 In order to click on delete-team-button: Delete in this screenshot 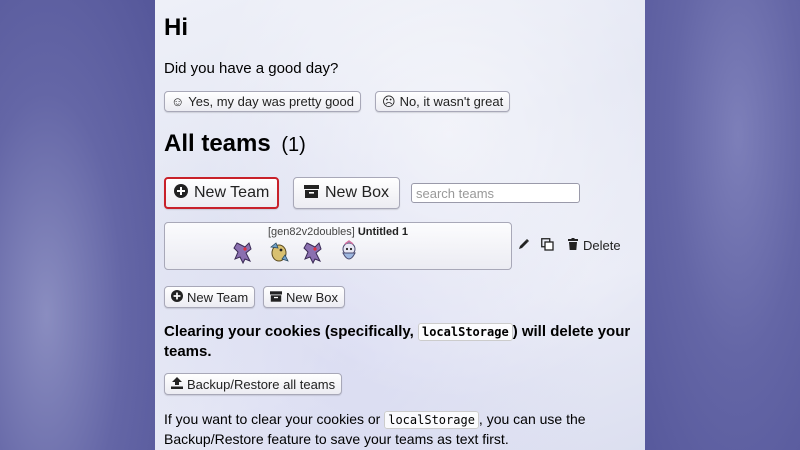, I will do `click(594, 245)`.